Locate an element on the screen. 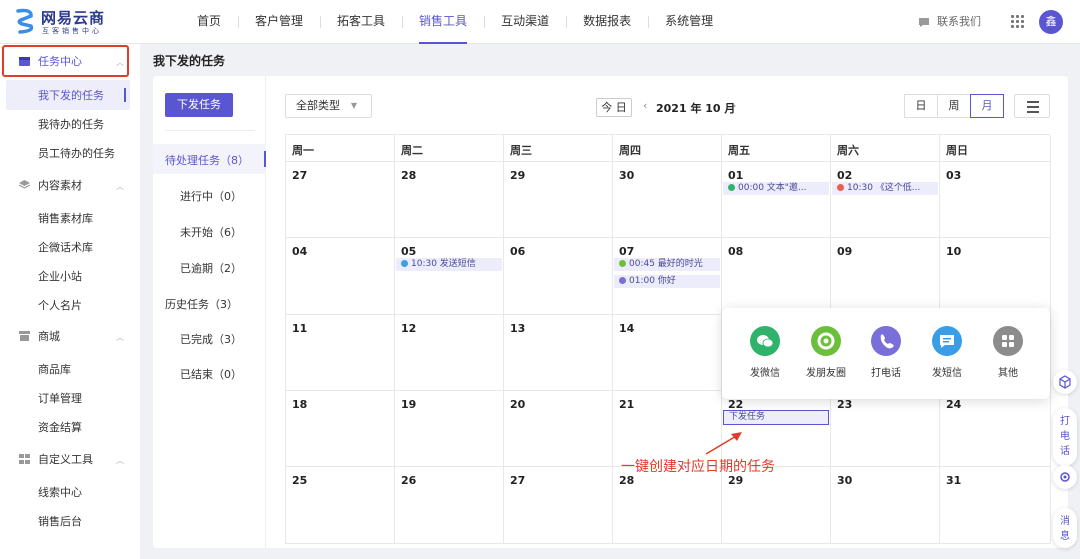 Image resolution: width=1080 pixels, height=559 pixels. call-button: 打电话 is located at coordinates (1065, 437).